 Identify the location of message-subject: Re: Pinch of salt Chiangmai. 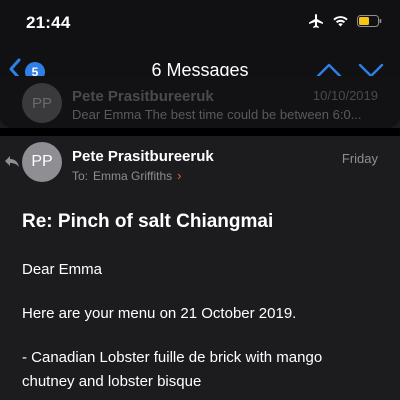
(148, 221).